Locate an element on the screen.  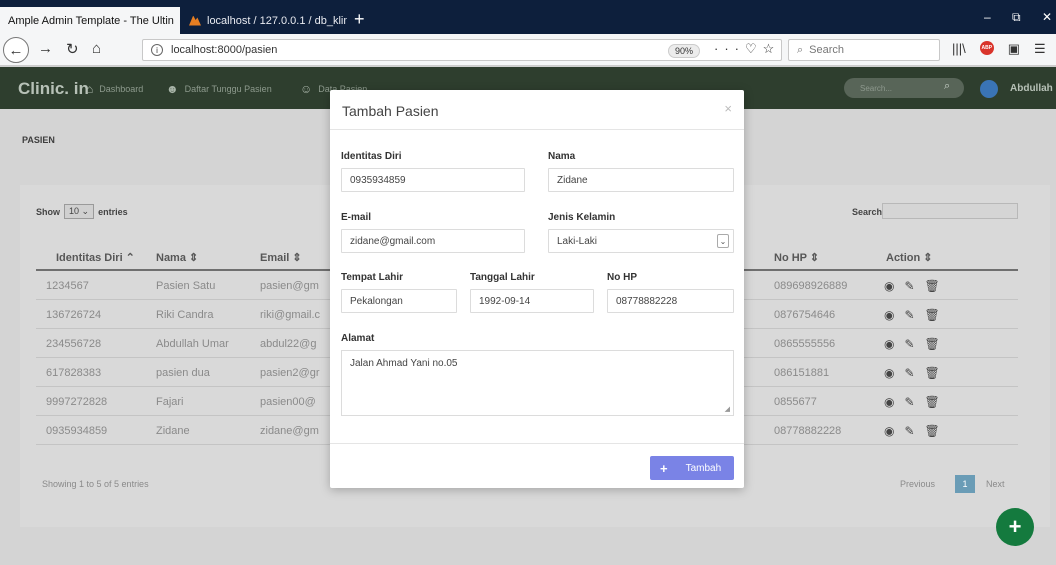
search-icon: ⌕ is located at coordinates (947, 86).